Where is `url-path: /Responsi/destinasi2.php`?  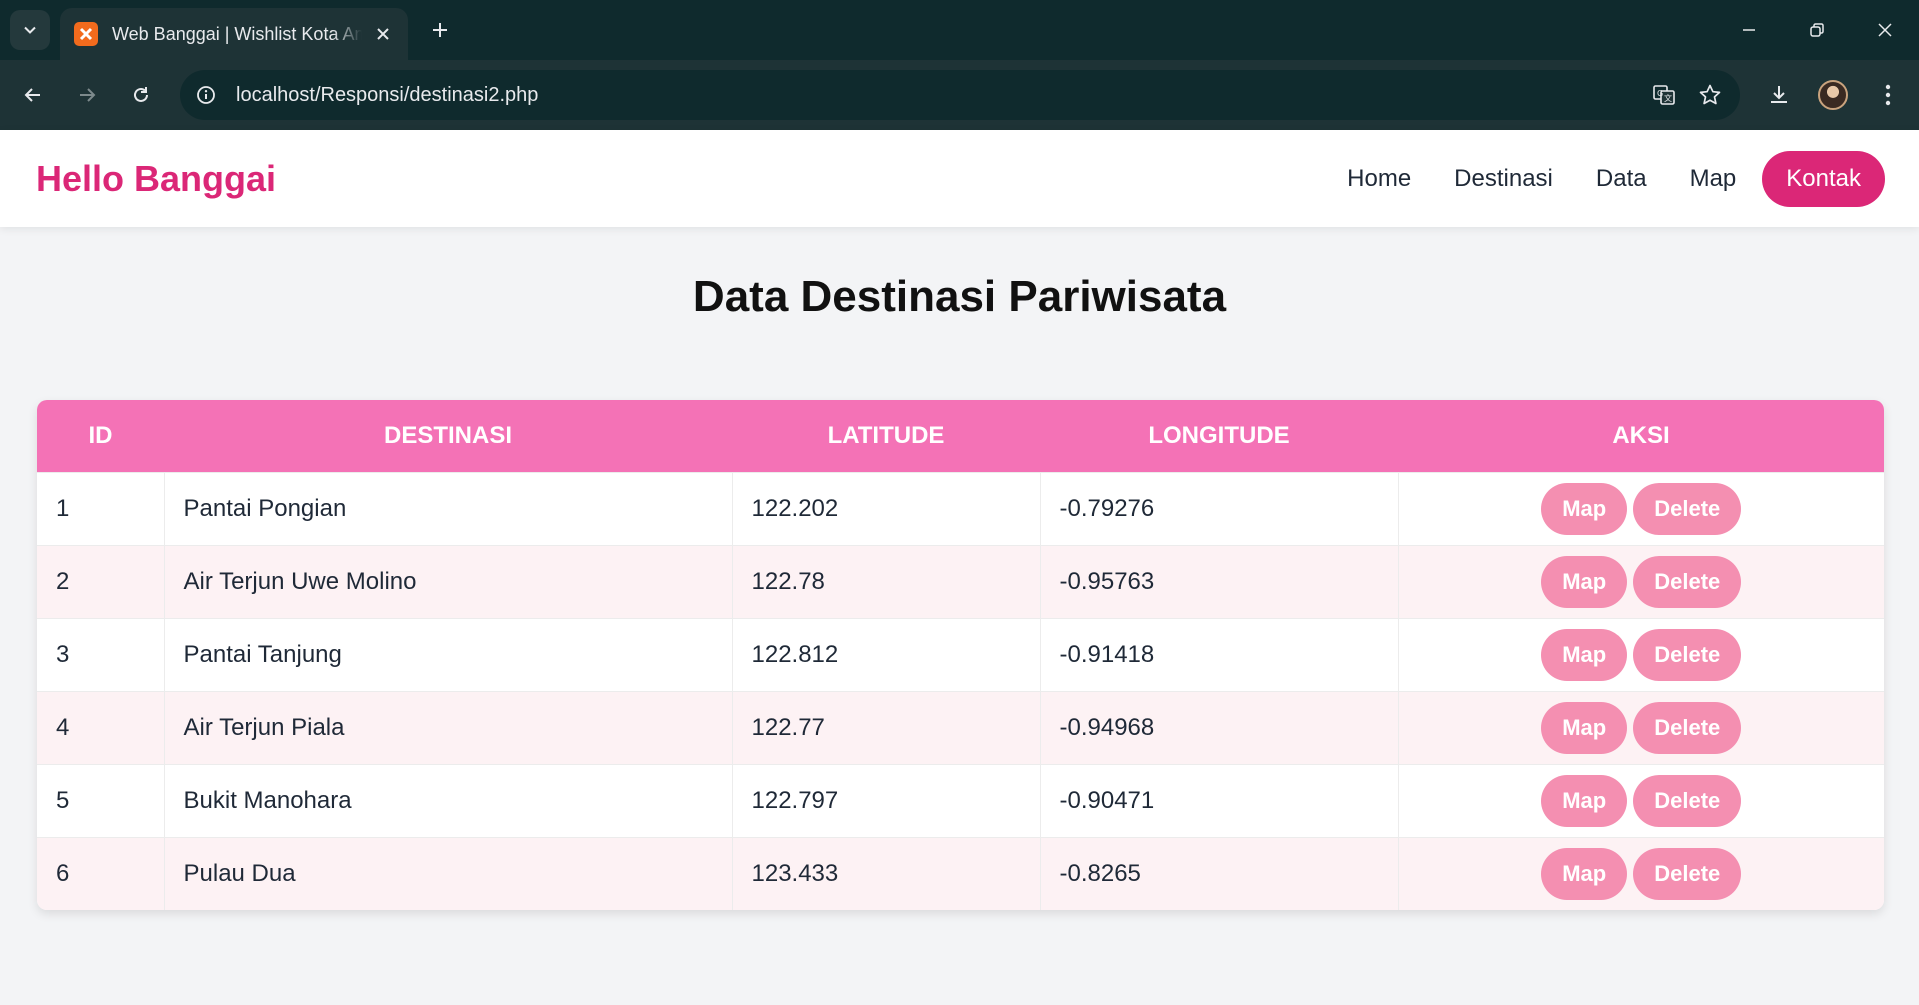 url-path: /Responsi/destinasi2.php is located at coordinates (426, 94).